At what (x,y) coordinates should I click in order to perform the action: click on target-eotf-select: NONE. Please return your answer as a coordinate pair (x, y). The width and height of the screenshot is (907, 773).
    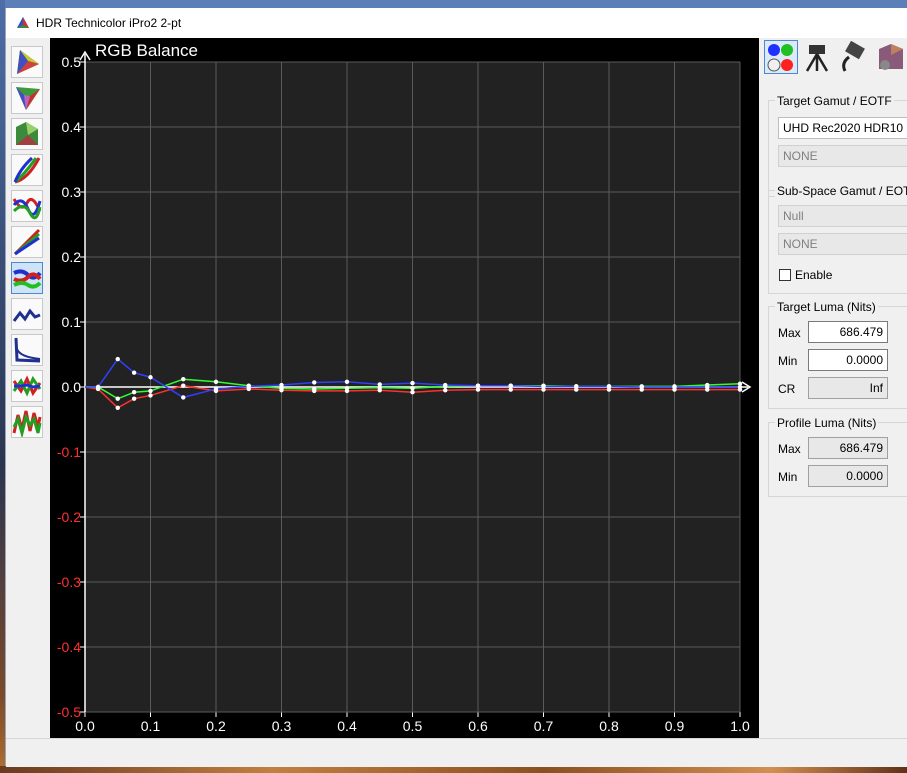
    Looking at the image, I should click on (842, 156).